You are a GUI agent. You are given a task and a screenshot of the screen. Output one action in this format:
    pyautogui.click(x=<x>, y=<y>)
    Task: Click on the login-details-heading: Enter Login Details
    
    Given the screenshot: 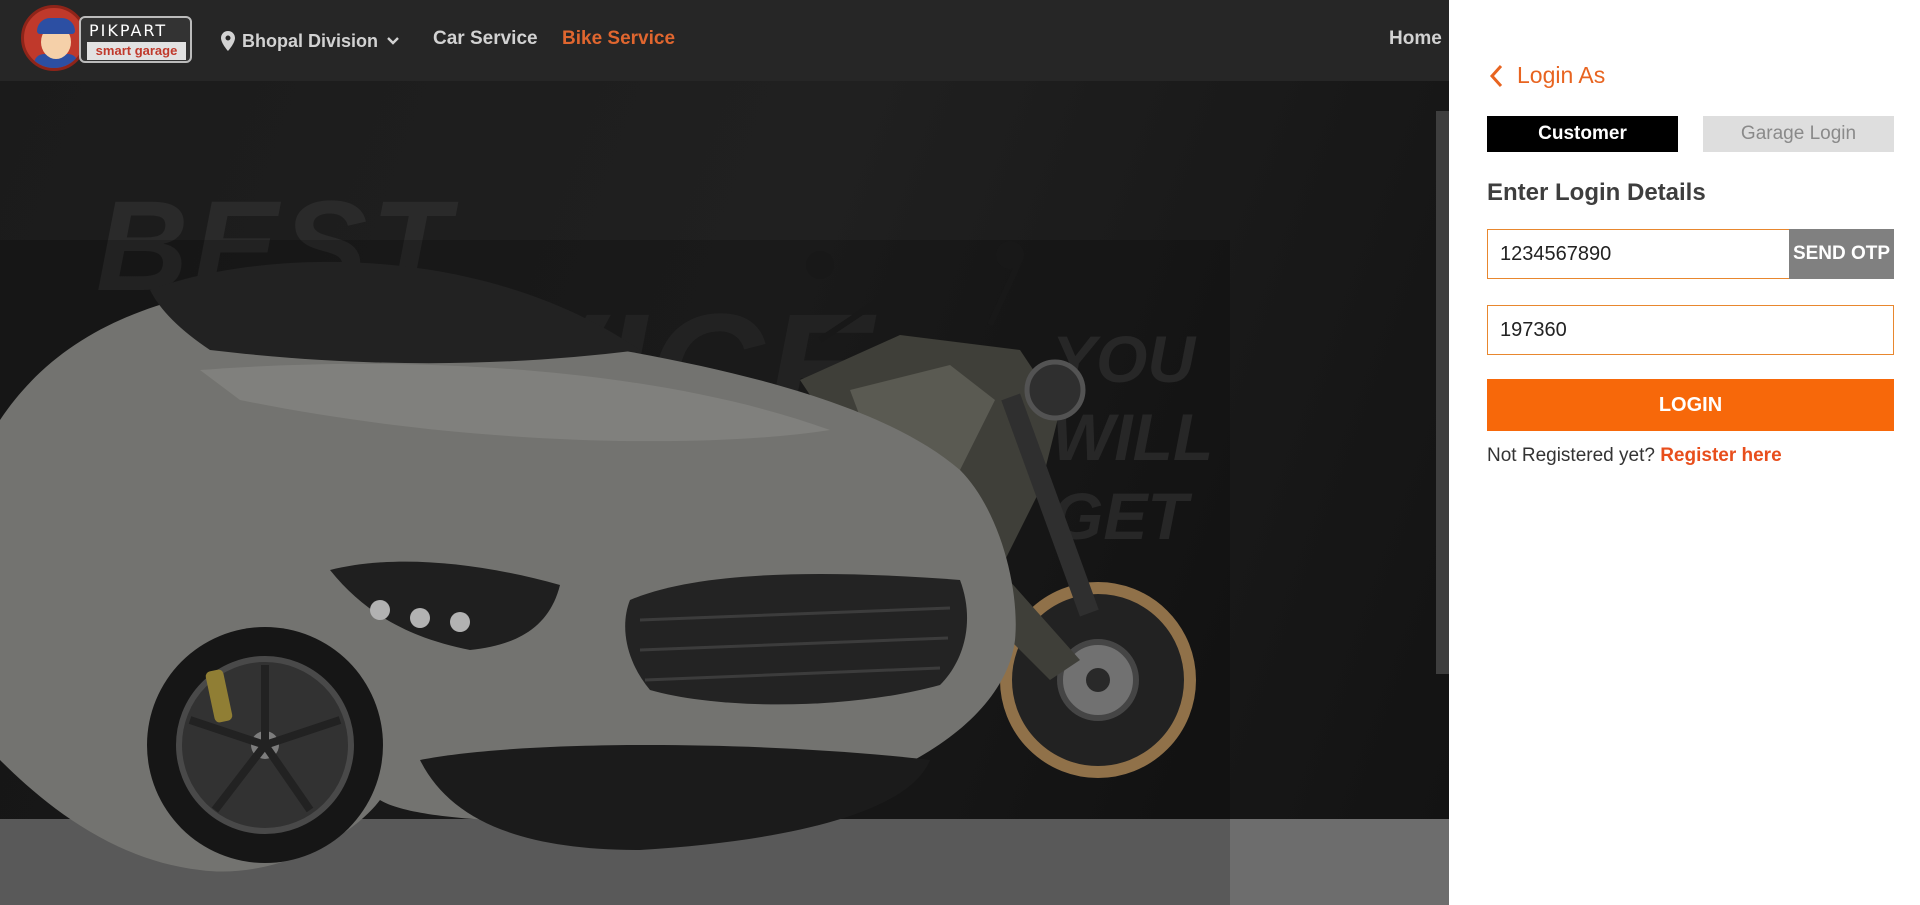 What is the action you would take?
    pyautogui.click(x=1596, y=192)
    